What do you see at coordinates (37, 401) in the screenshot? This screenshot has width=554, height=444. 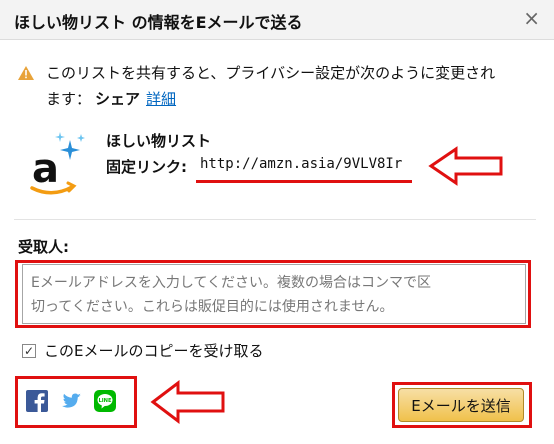 I see `facebook-icon` at bounding box center [37, 401].